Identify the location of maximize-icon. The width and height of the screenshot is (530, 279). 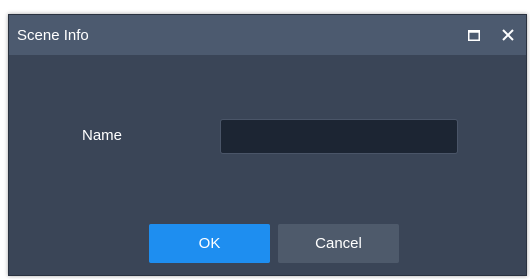
(474, 35).